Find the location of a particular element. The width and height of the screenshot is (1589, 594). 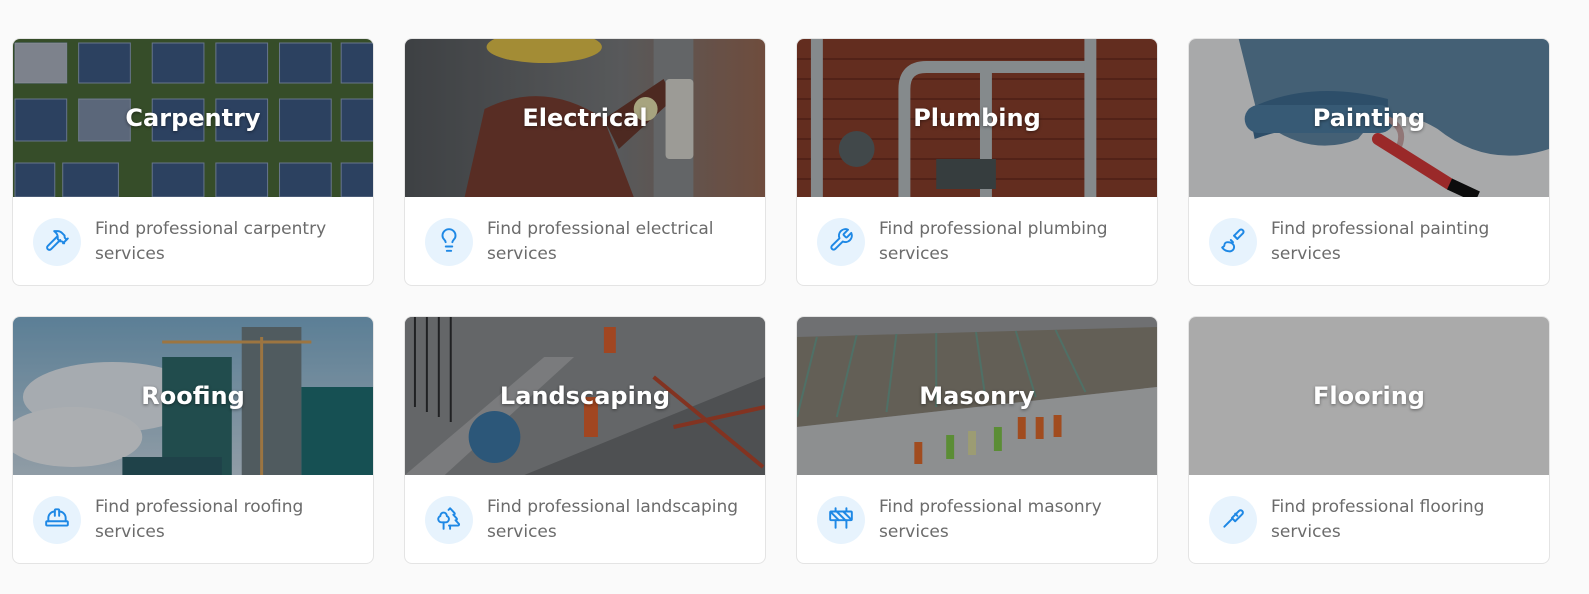

card-image: Electrical is located at coordinates (585, 118).